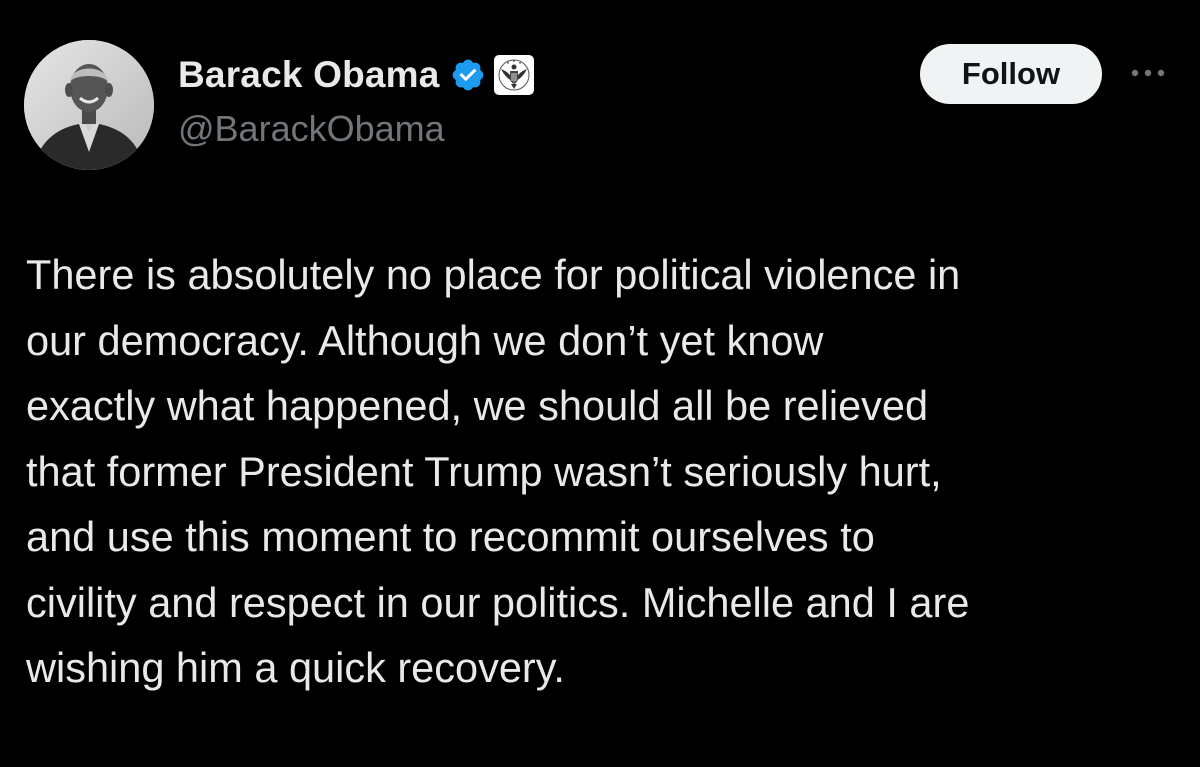 The width and height of the screenshot is (1200, 767). What do you see at coordinates (309, 75) in the screenshot?
I see `author-display-name: Barack Obama` at bounding box center [309, 75].